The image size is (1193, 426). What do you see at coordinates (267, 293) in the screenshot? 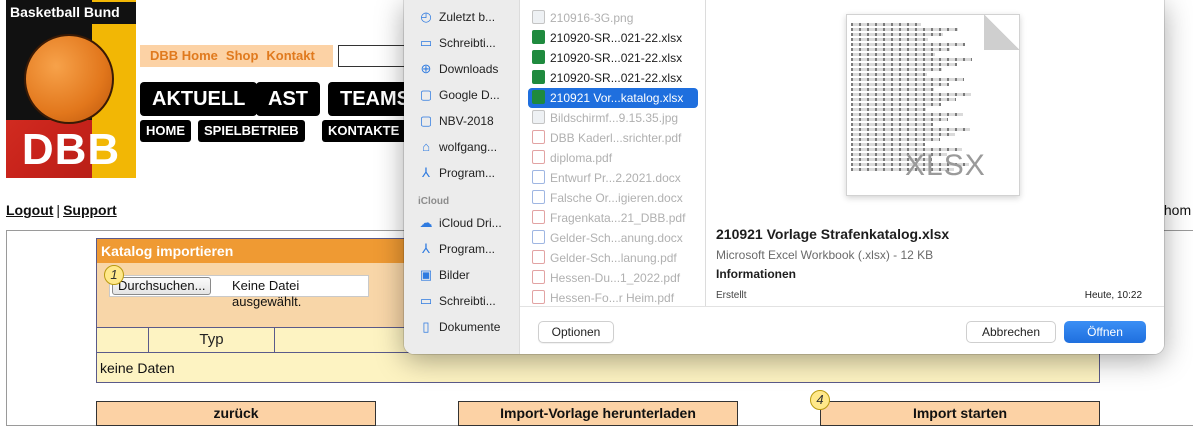
I see `file-status: Keine Datei ausgewählt.` at bounding box center [267, 293].